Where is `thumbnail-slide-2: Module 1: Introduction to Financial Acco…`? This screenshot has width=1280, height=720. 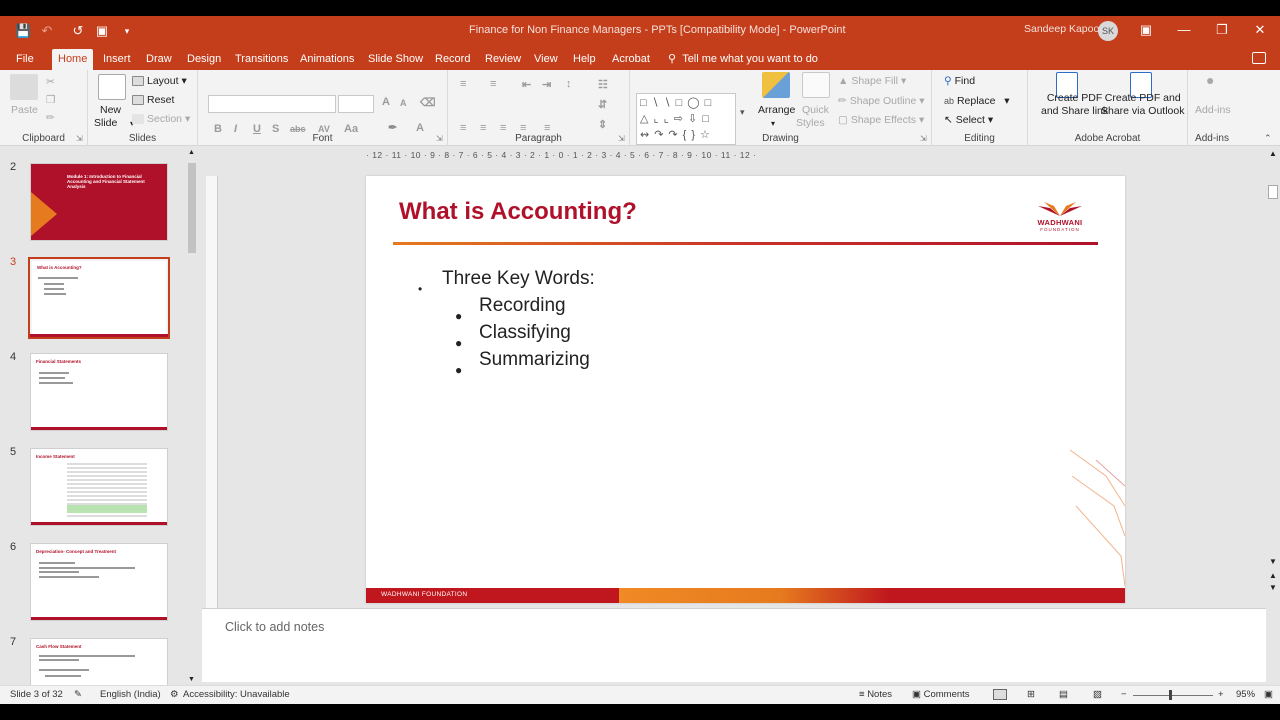
thumbnail-slide-2: Module 1: Introduction to Financial Acco… is located at coordinates (99, 202).